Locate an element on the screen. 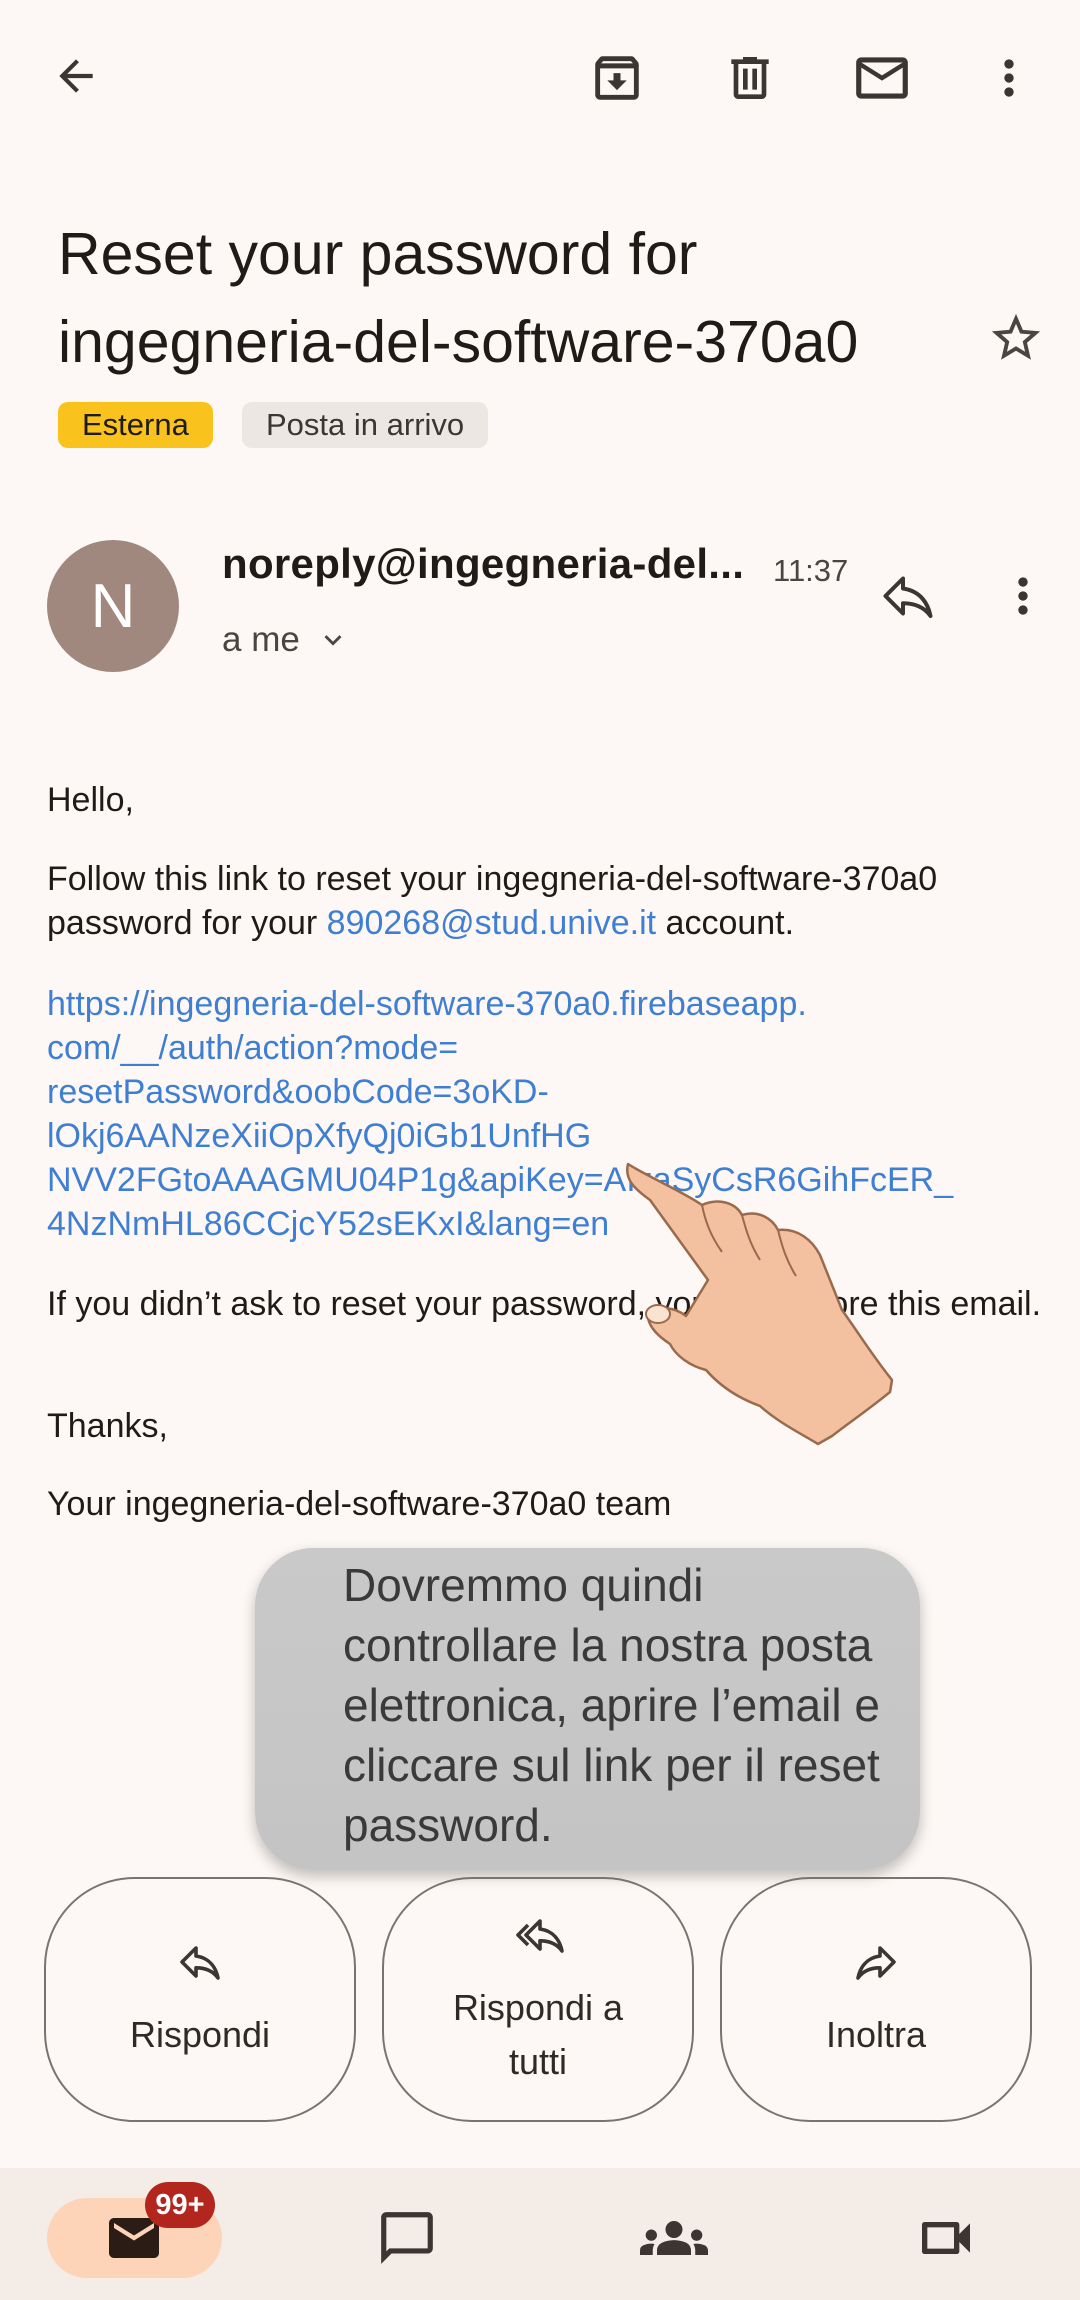 The image size is (1080, 2300). reply-all-icon is located at coordinates (540, 1935).